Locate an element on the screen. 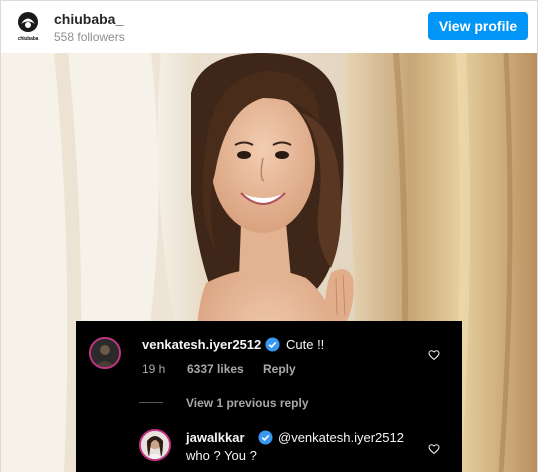  comment-text: Cute !! is located at coordinates (305, 344).